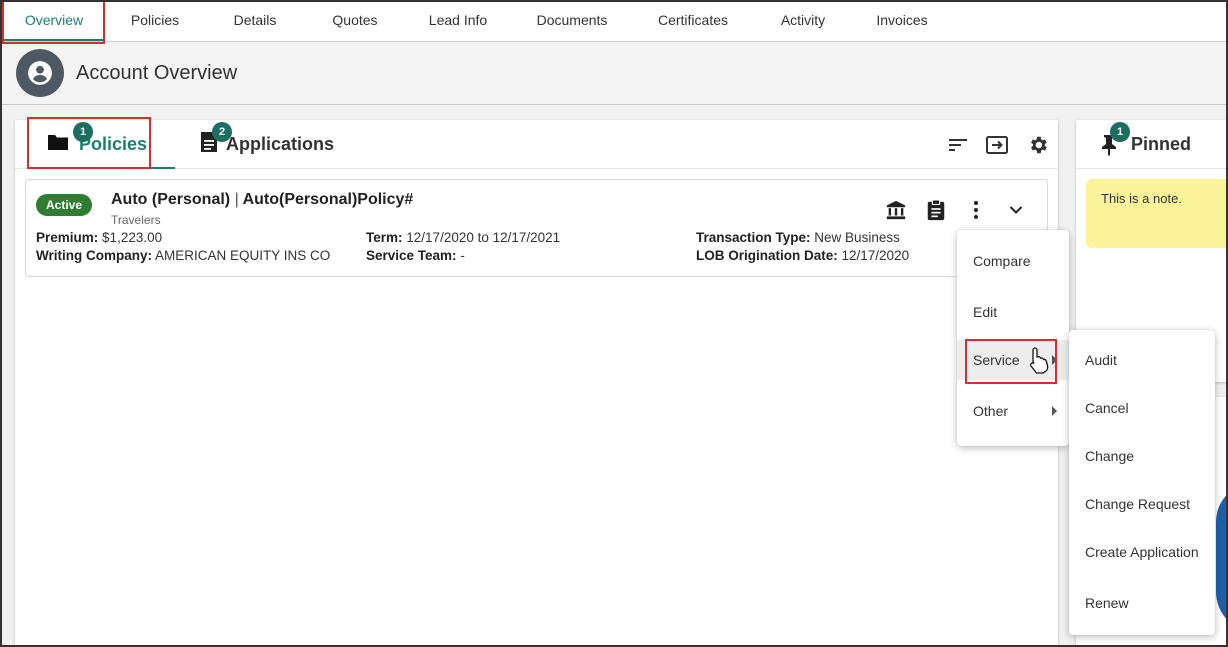 The height and width of the screenshot is (647, 1228). Describe the element at coordinates (1039, 362) in the screenshot. I see `hand-cursor-icon` at that location.